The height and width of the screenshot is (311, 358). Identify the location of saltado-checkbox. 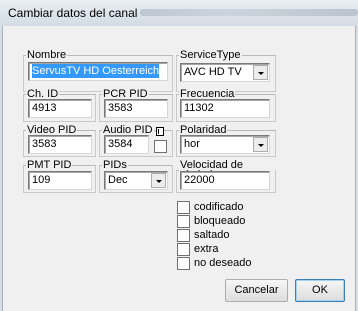
(183, 235).